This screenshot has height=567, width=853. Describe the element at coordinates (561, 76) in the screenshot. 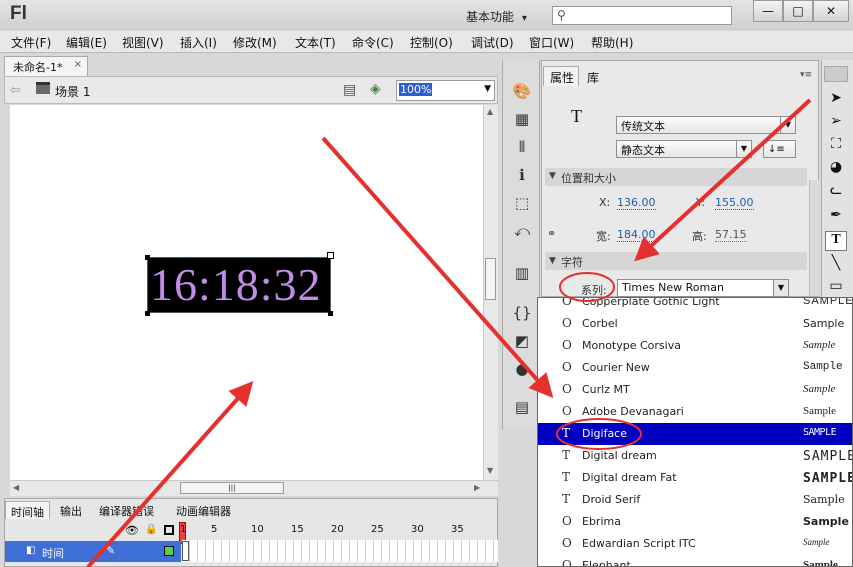

I see `tab-properties: 属性` at that location.